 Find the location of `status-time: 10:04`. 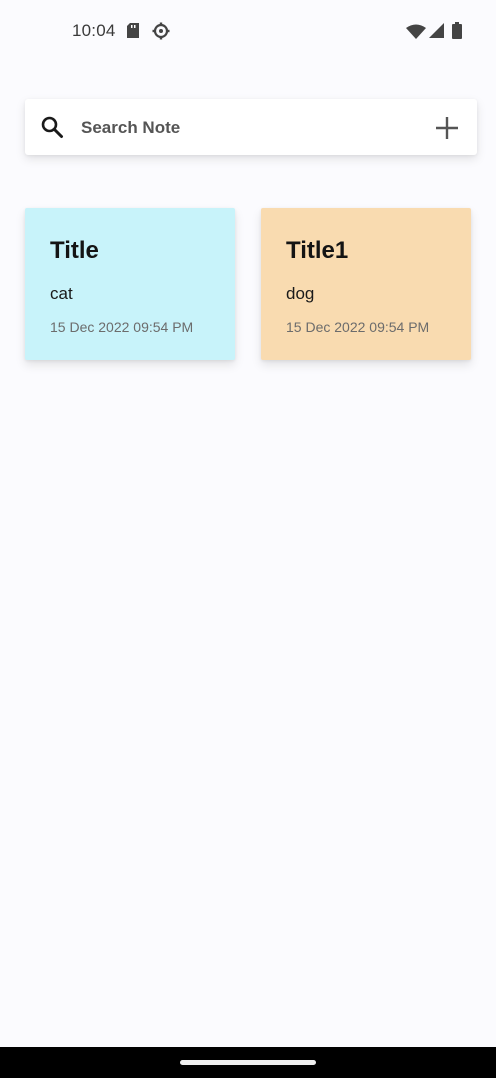

status-time: 10:04 is located at coordinates (94, 30).